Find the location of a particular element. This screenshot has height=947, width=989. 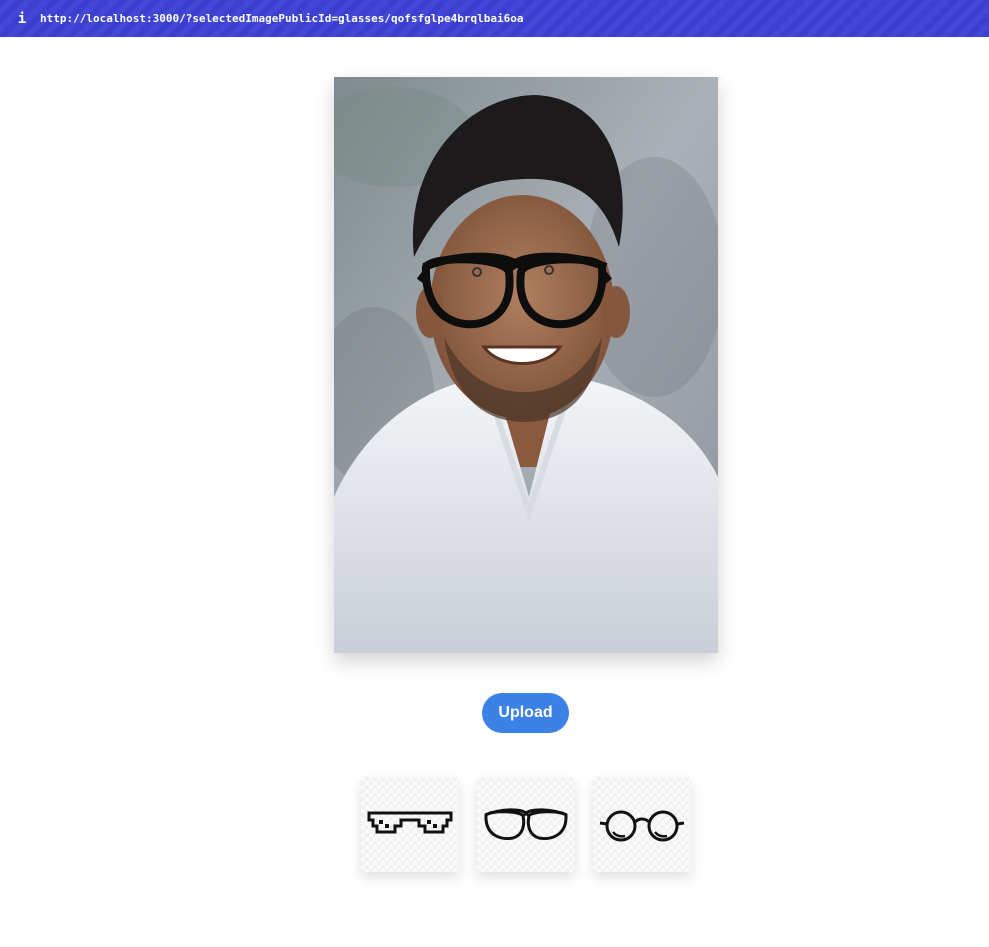

pixel-sunglasses-icon is located at coordinates (410, 822).